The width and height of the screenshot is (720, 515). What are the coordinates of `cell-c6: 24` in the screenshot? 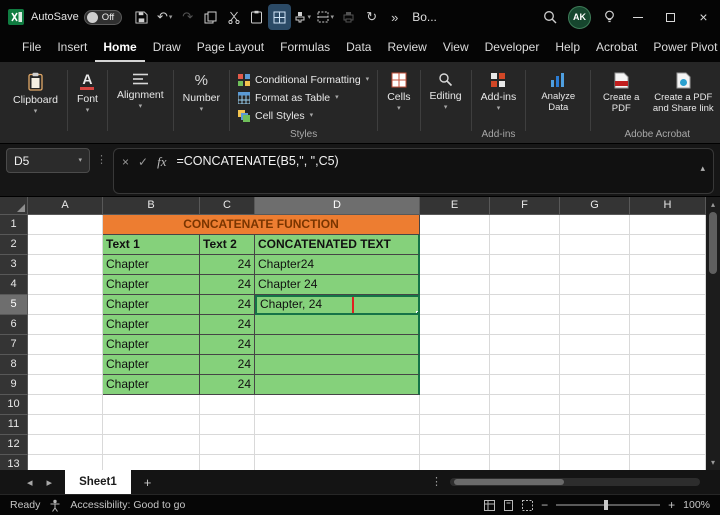 It's located at (227, 325).